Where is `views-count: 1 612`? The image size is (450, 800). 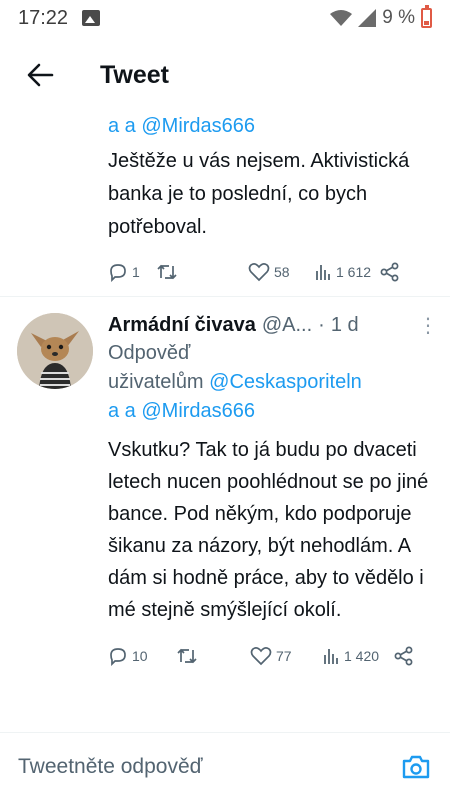 views-count: 1 612 is located at coordinates (354, 272).